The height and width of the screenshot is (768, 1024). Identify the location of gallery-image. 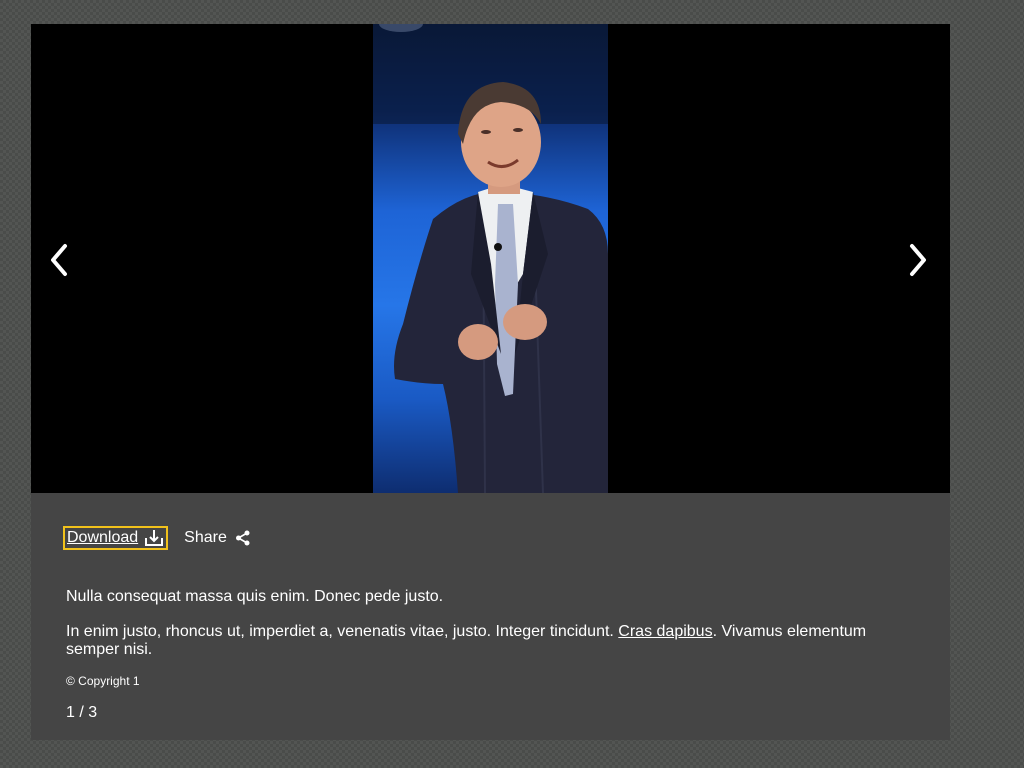
(490, 258).